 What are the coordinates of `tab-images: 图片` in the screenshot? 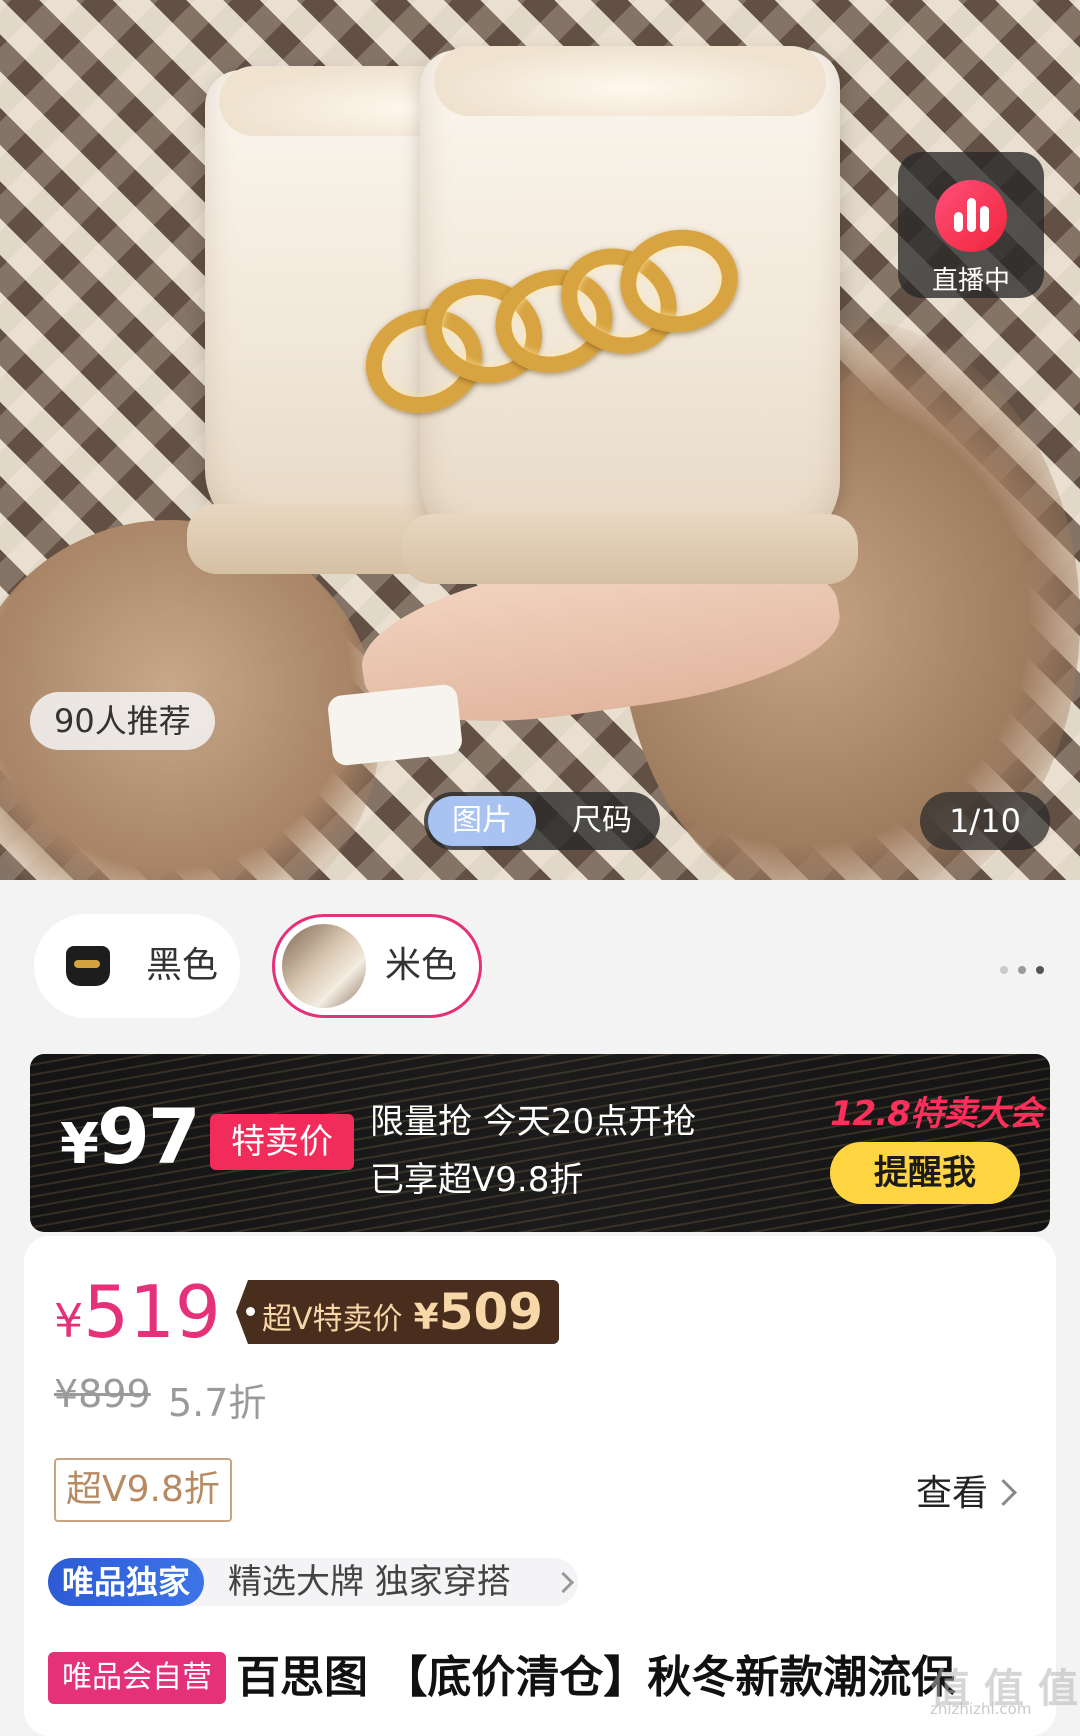 It's located at (482, 821).